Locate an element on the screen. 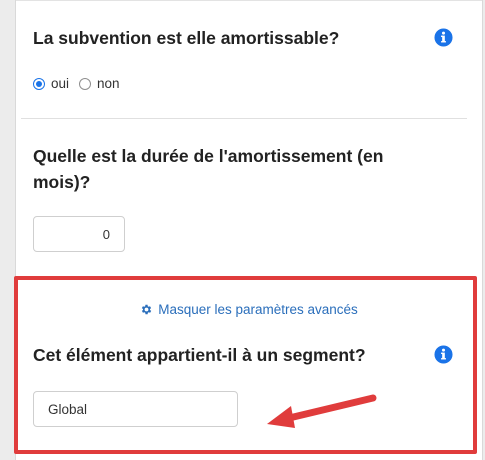  radio-option-oui: oui is located at coordinates (51, 83).